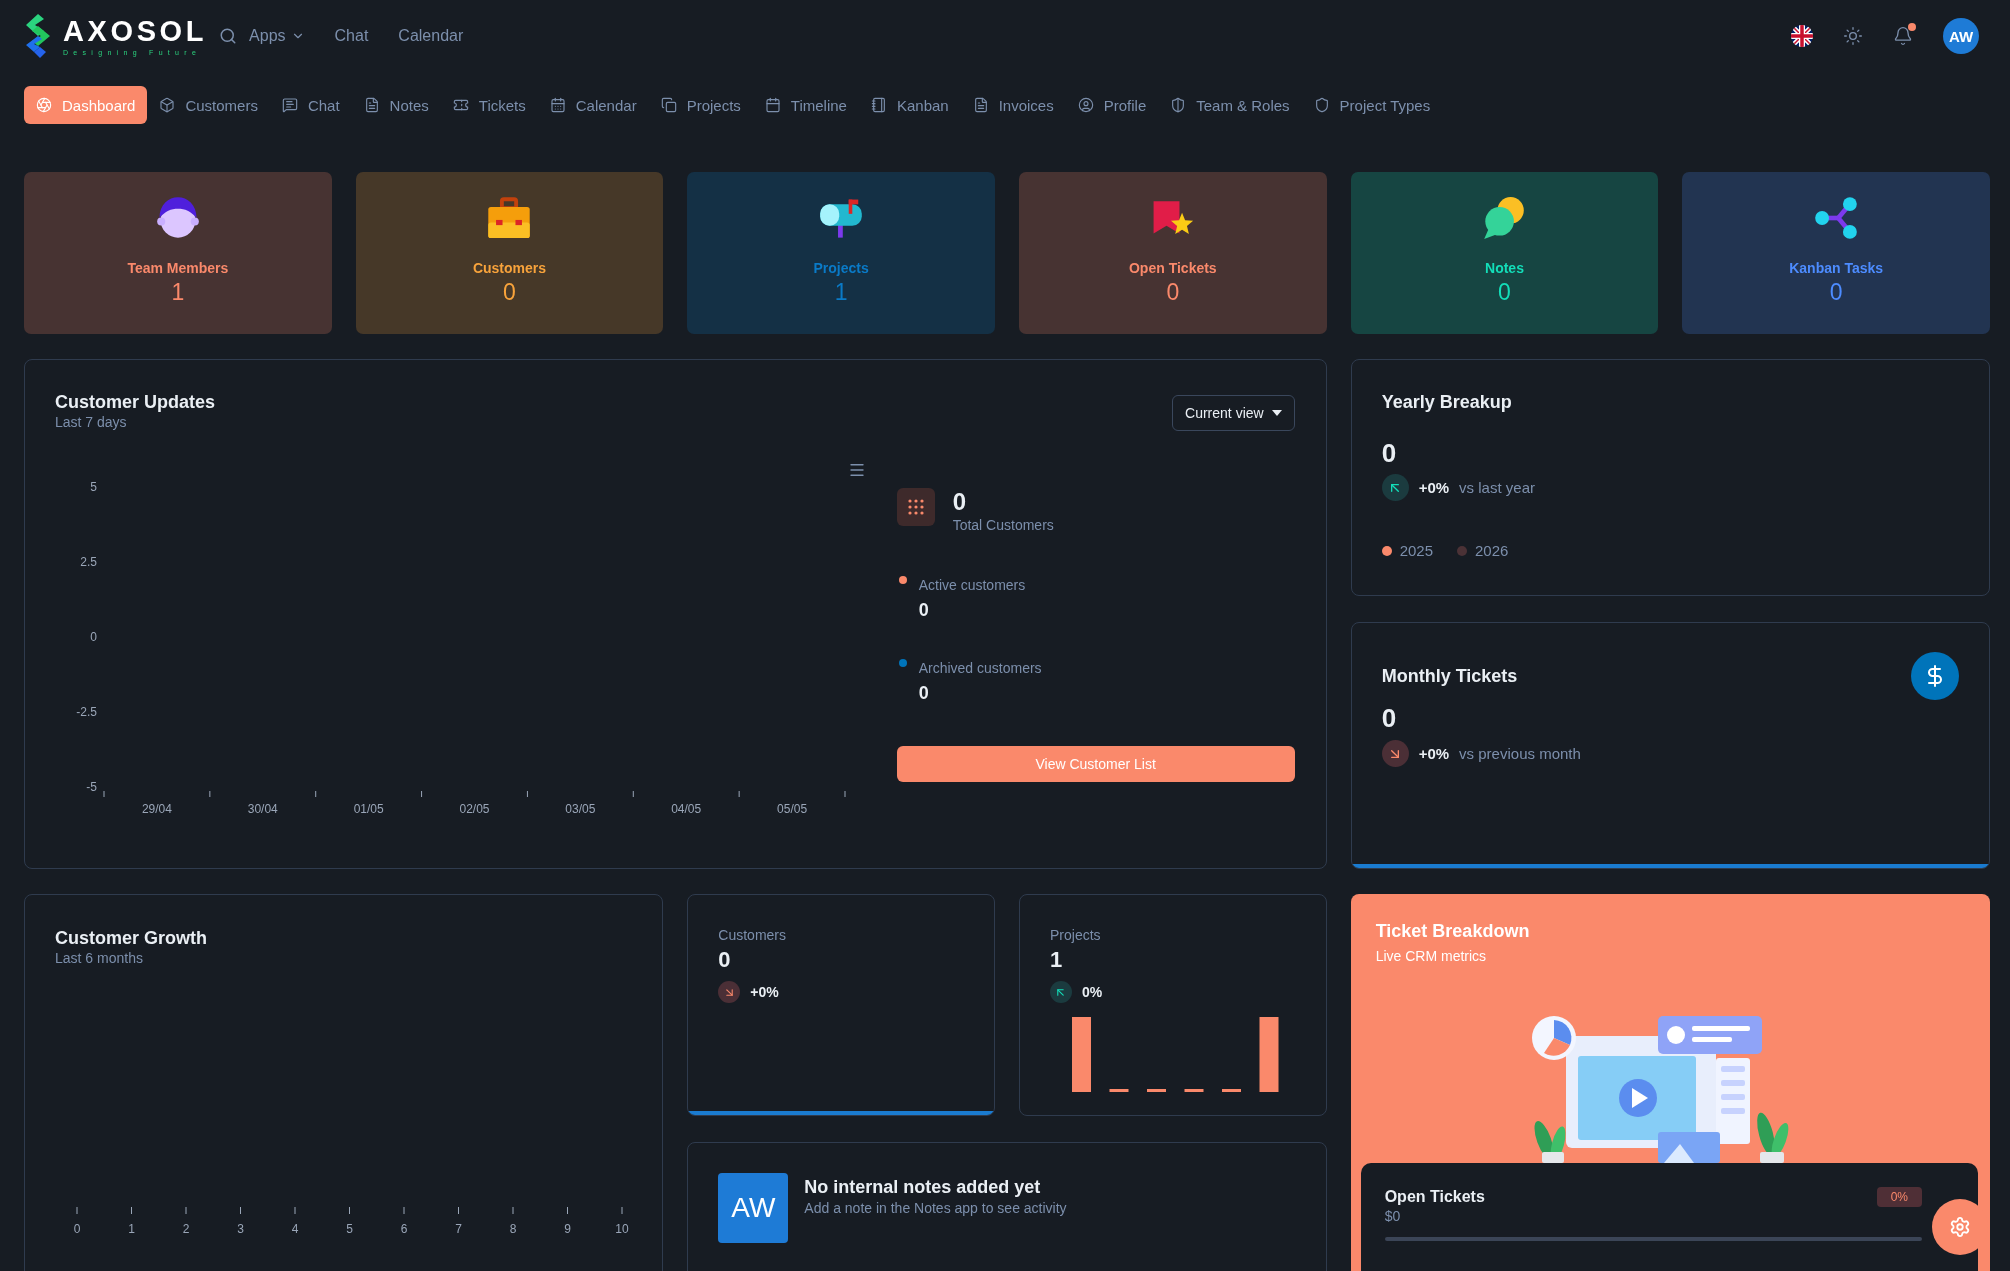 This screenshot has height=1271, width=2010. Describe the element at coordinates (557, 105) in the screenshot. I see `calendar-icon` at that location.